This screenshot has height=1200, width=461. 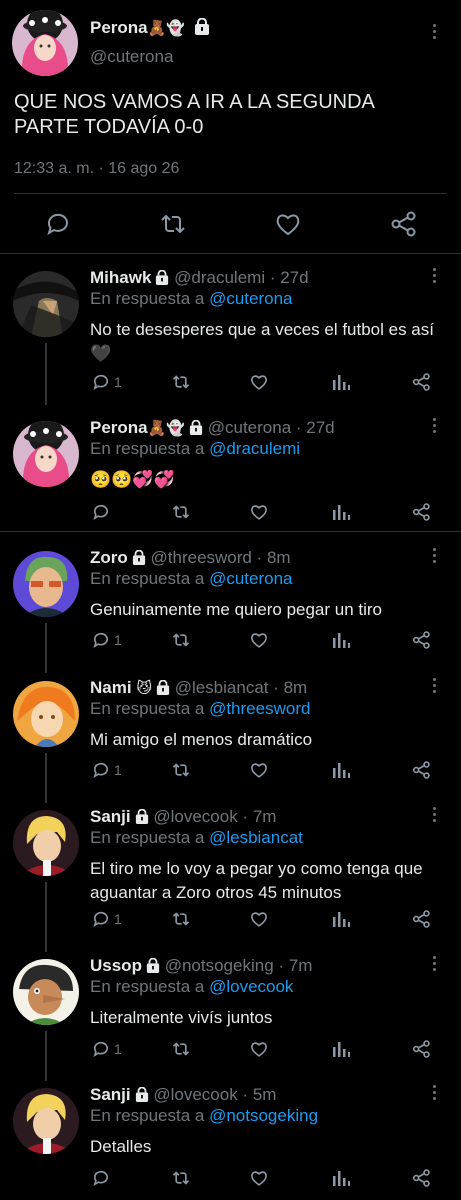 I want to click on author-handle: @draculemi · 27d, so click(x=241, y=277).